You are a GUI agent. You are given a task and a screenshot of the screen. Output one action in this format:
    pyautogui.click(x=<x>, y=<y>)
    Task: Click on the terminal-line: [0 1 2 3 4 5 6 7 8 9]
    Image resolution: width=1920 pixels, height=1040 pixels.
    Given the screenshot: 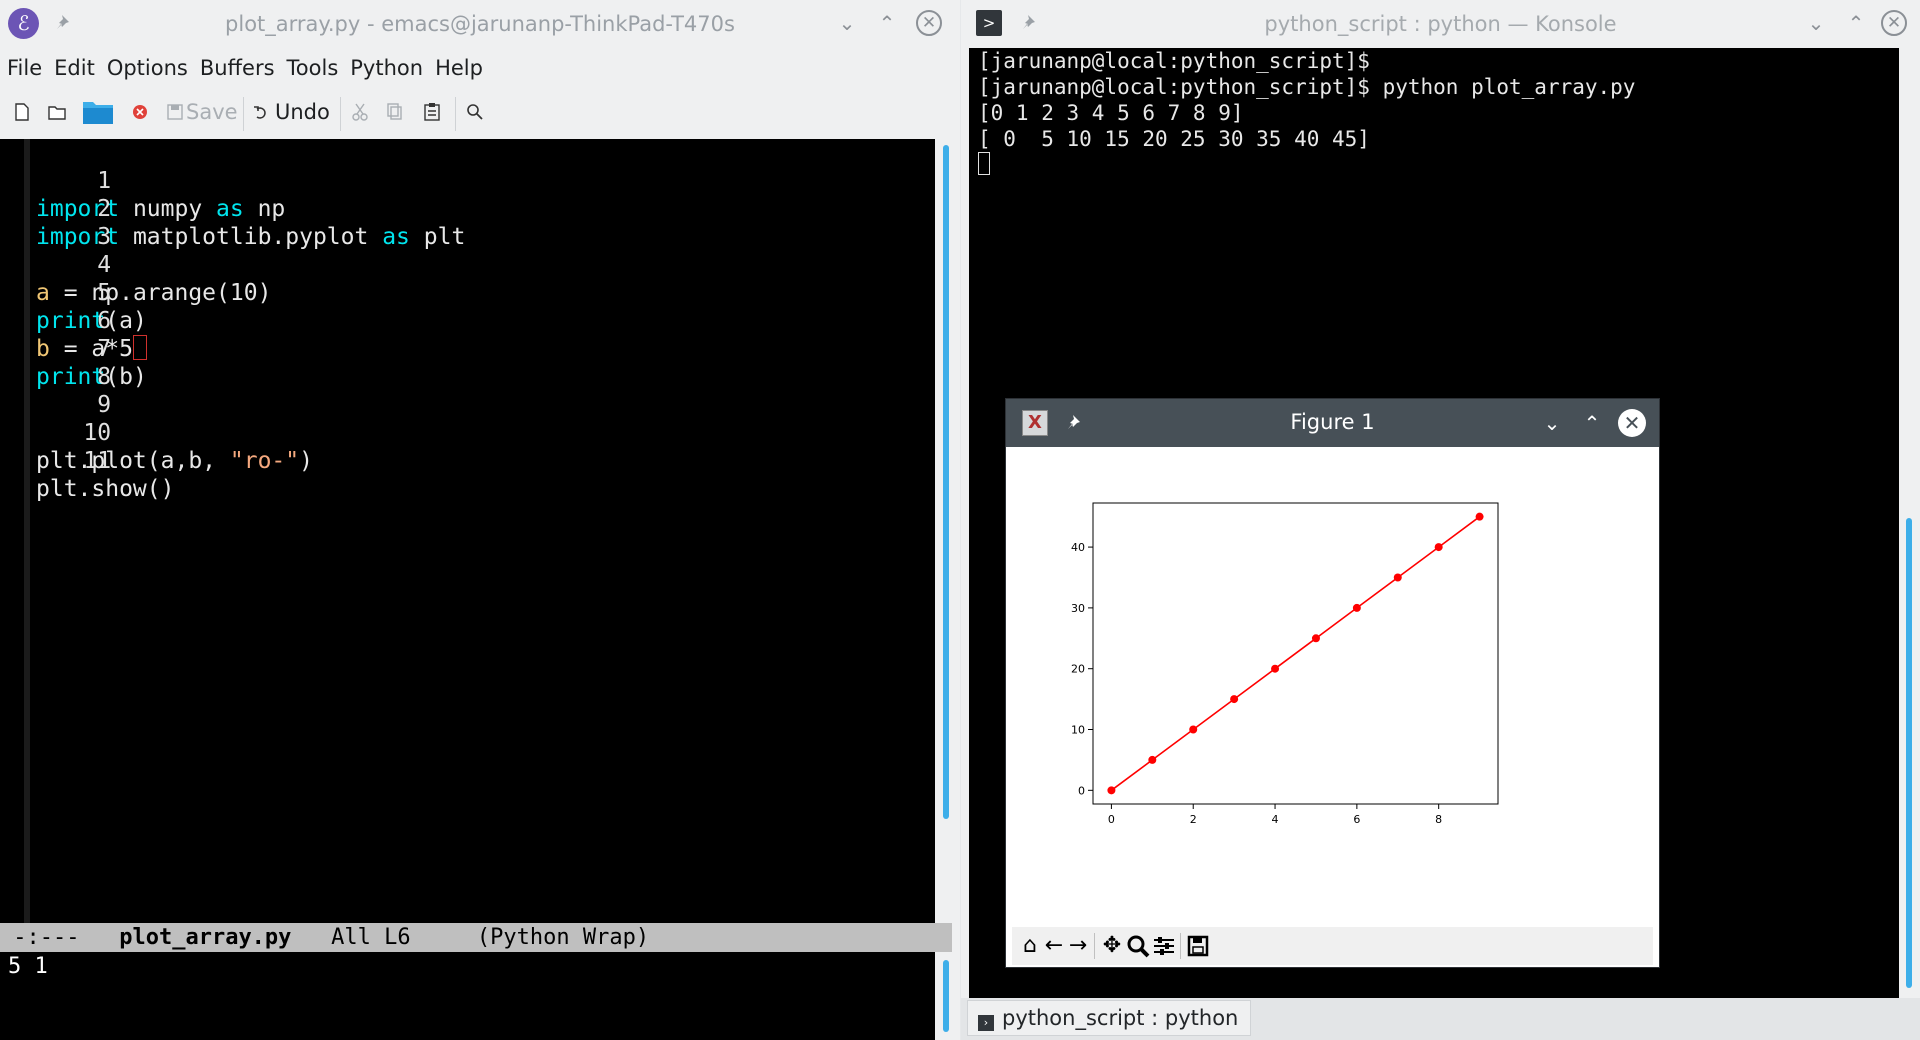 What is the action you would take?
    pyautogui.click(x=1111, y=113)
    